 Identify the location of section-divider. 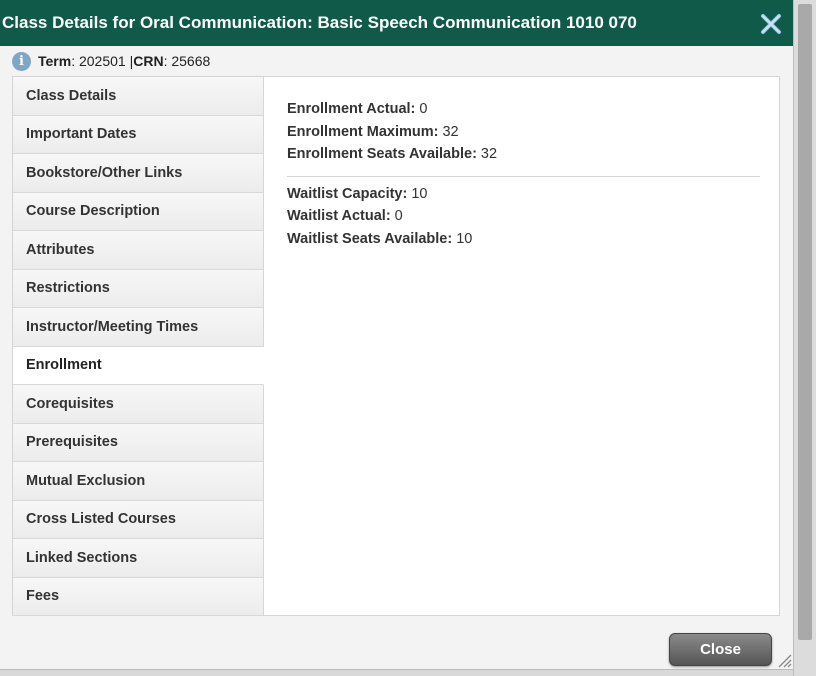
(523, 176).